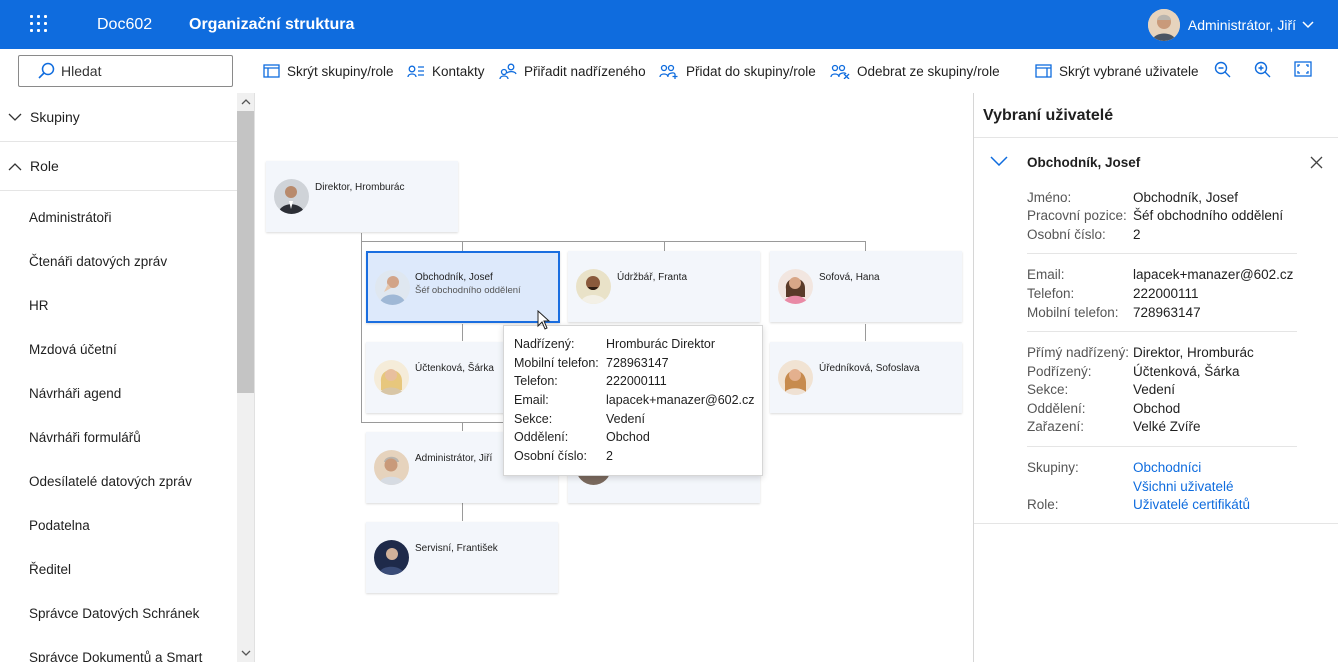  I want to click on detail-value: Velké Zvíře, so click(1167, 426).